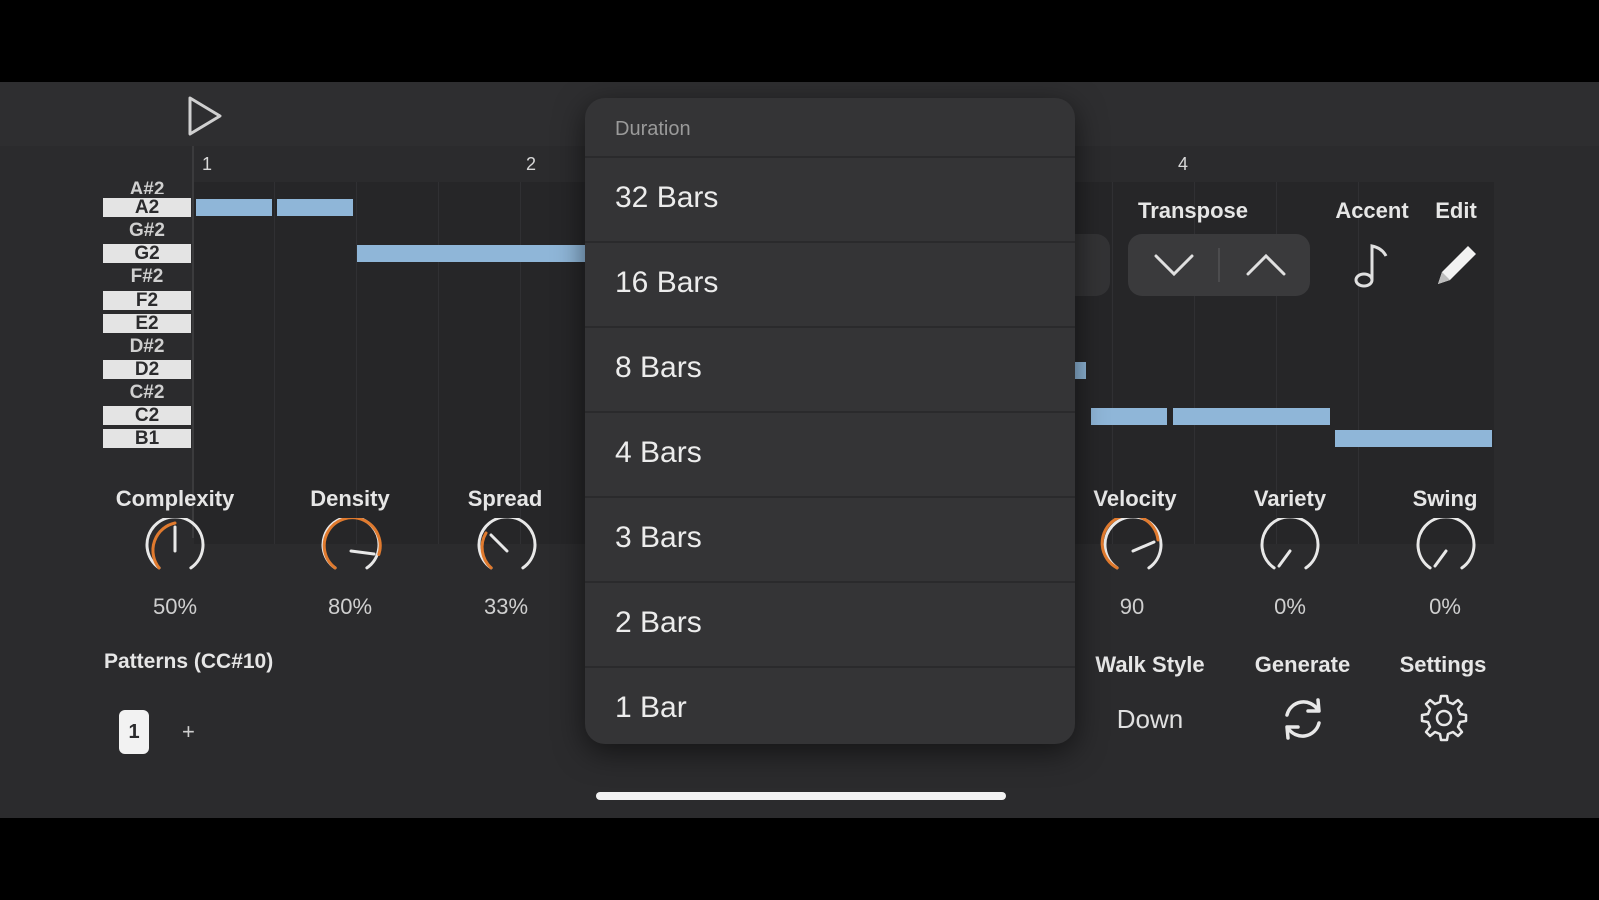  I want to click on duration-option-label: 16 Bars, so click(667, 282).